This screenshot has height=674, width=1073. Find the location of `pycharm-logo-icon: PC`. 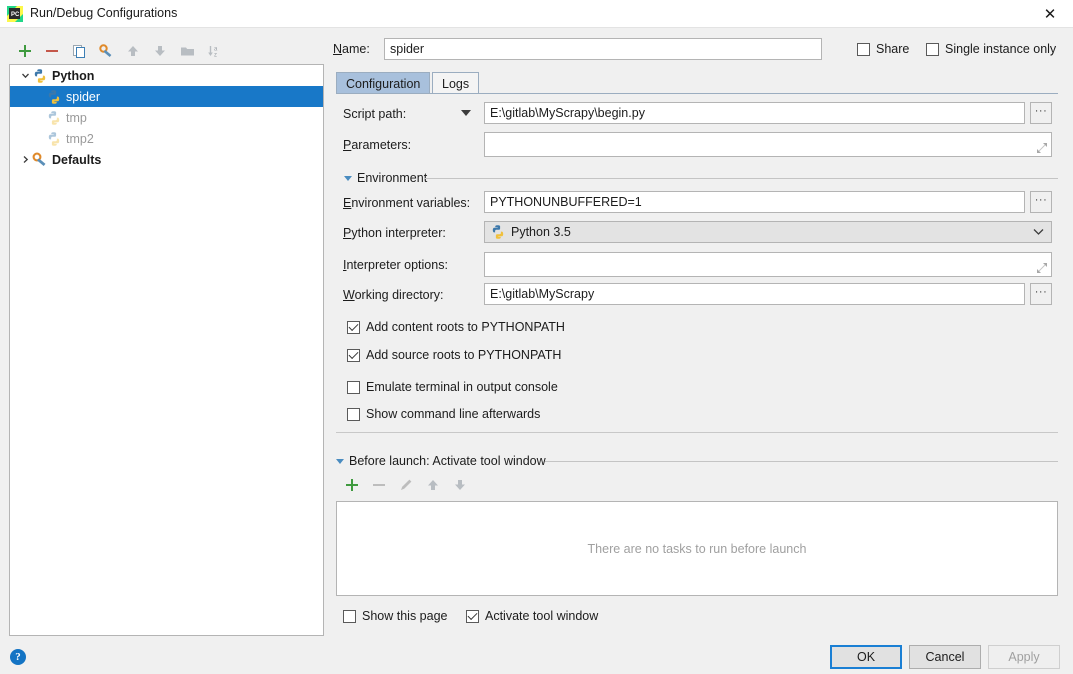

pycharm-logo-icon: PC is located at coordinates (15, 14).